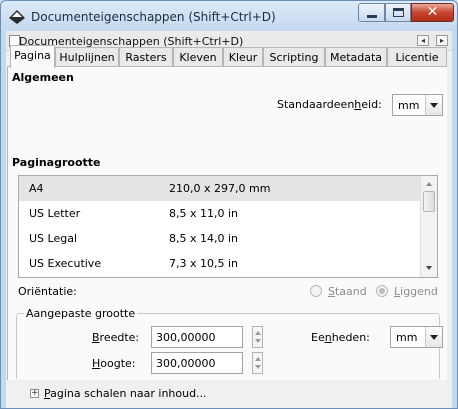 This screenshot has height=409, width=458. Describe the element at coordinates (294, 57) in the screenshot. I see `tab-scripting: Scripting` at that location.